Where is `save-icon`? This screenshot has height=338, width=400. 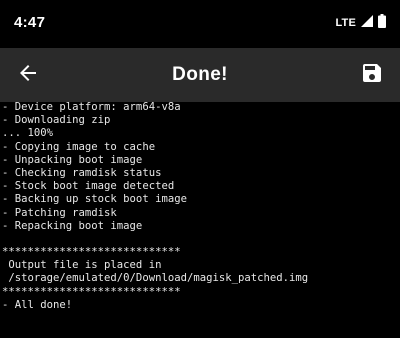
save-icon is located at coordinates (372, 75).